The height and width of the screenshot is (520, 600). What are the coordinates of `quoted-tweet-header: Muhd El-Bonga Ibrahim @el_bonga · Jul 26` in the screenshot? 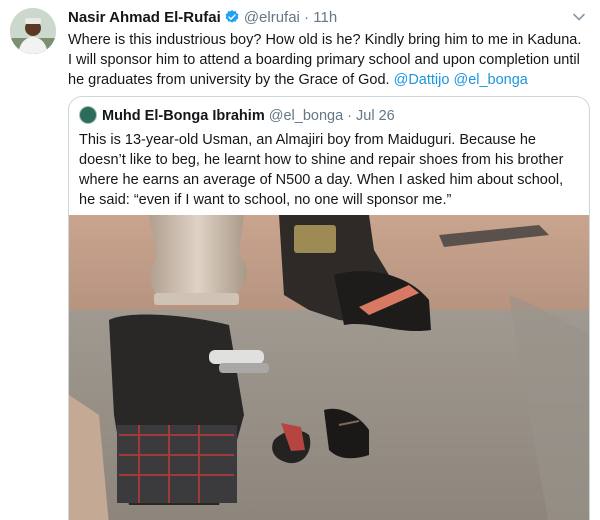 It's located at (237, 115).